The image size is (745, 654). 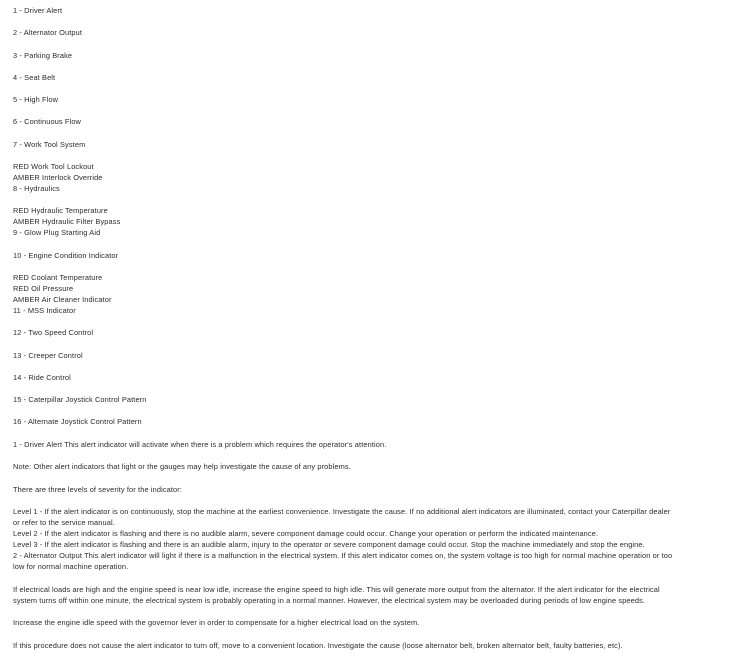 I want to click on legend-line: AMBER Interlock Override, so click(x=58, y=178).